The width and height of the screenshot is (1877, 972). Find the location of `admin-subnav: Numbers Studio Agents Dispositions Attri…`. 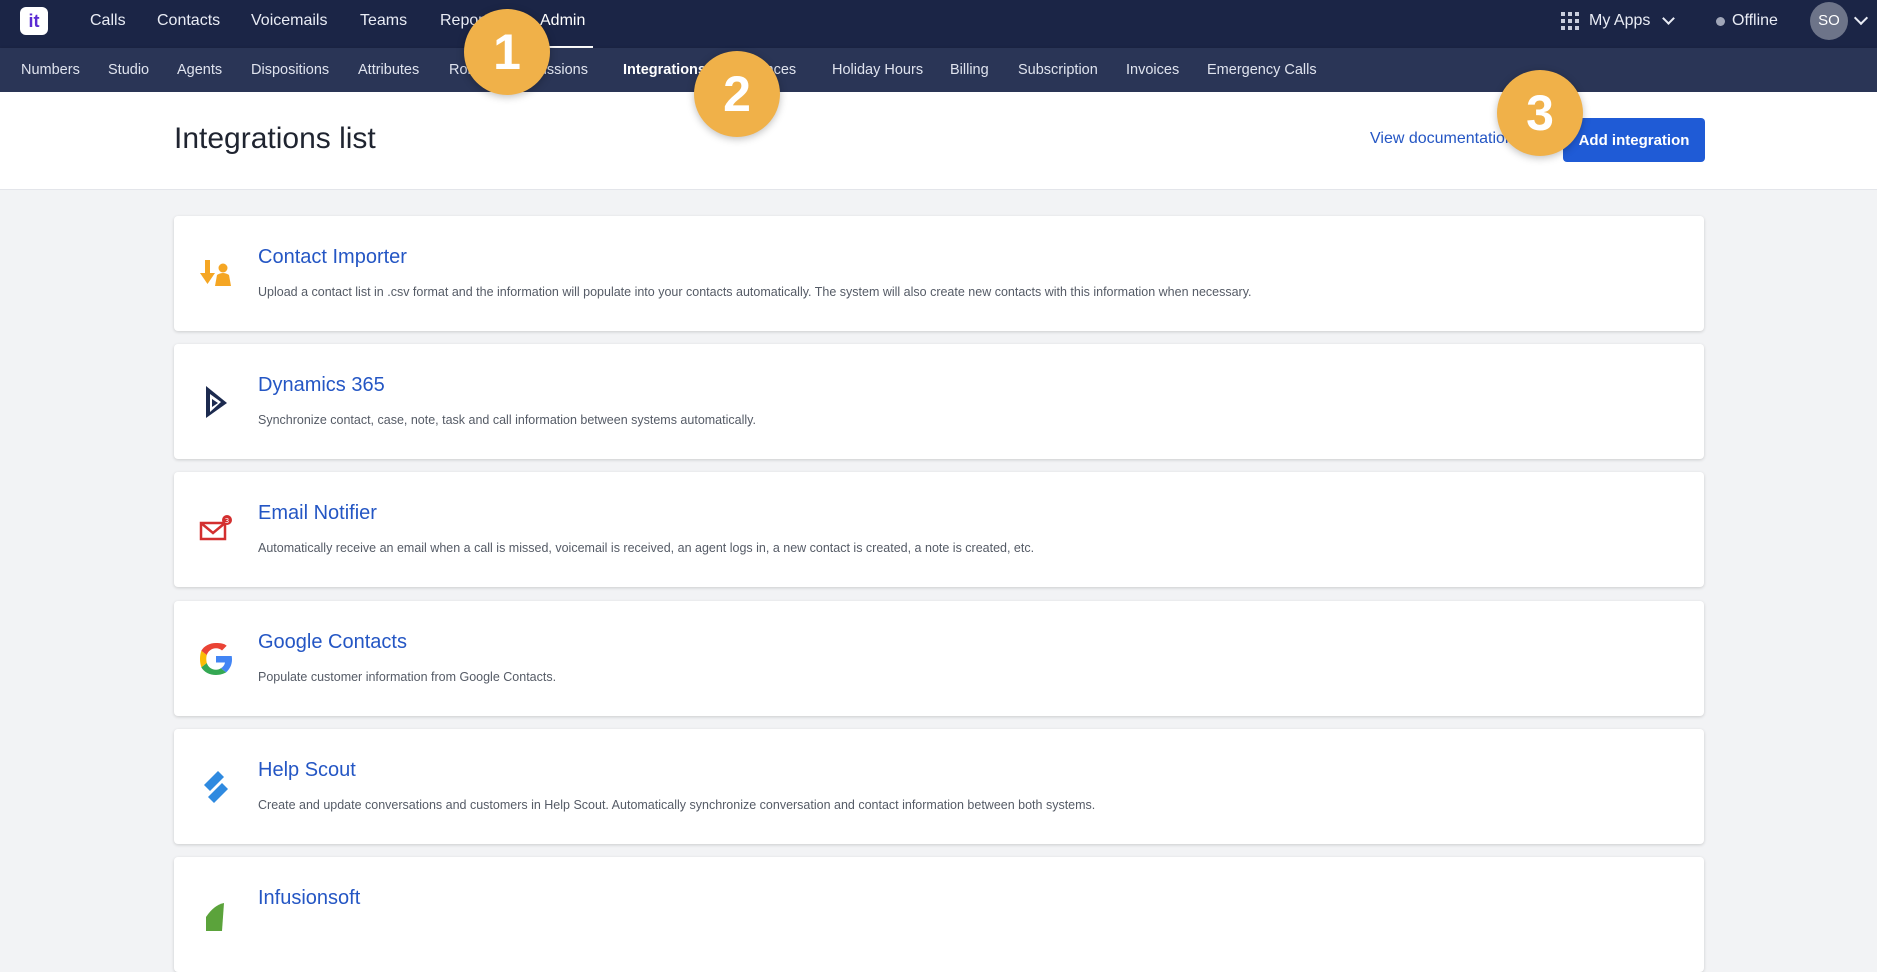

admin-subnav: Numbers Studio Agents Dispositions Attri… is located at coordinates (938, 70).